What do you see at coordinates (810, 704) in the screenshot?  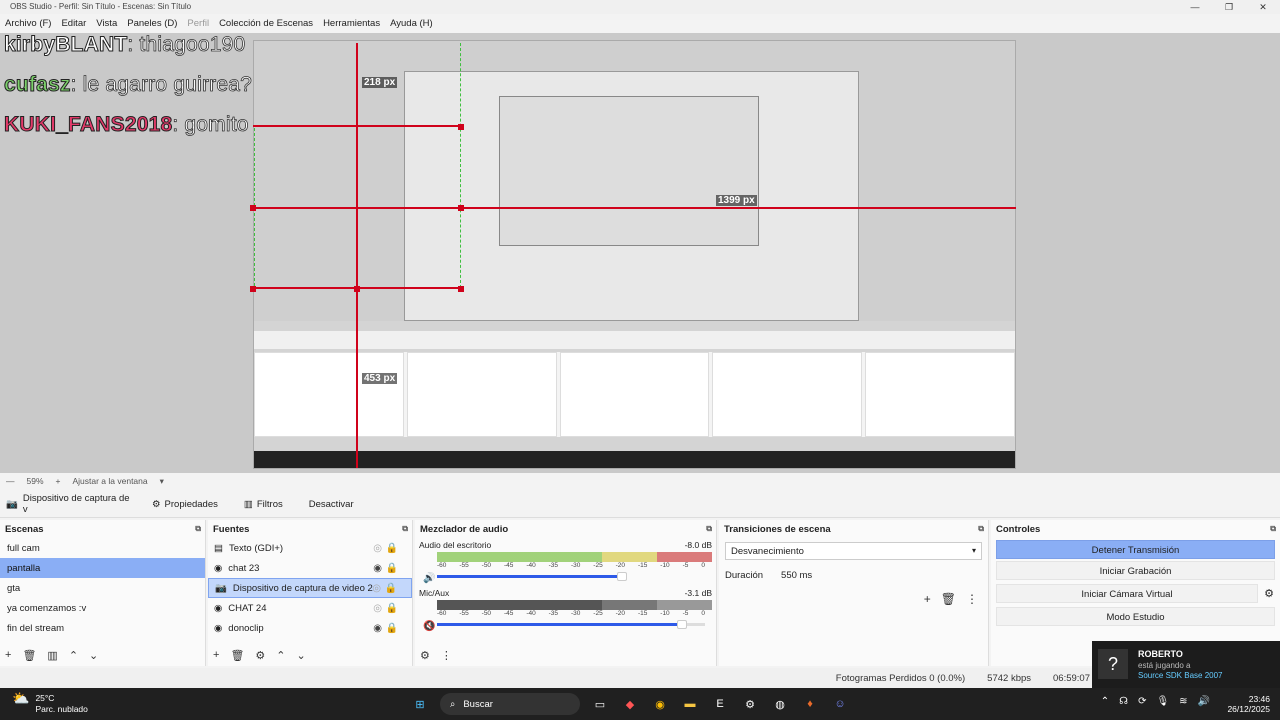 I see `game-icon: ♦` at bounding box center [810, 704].